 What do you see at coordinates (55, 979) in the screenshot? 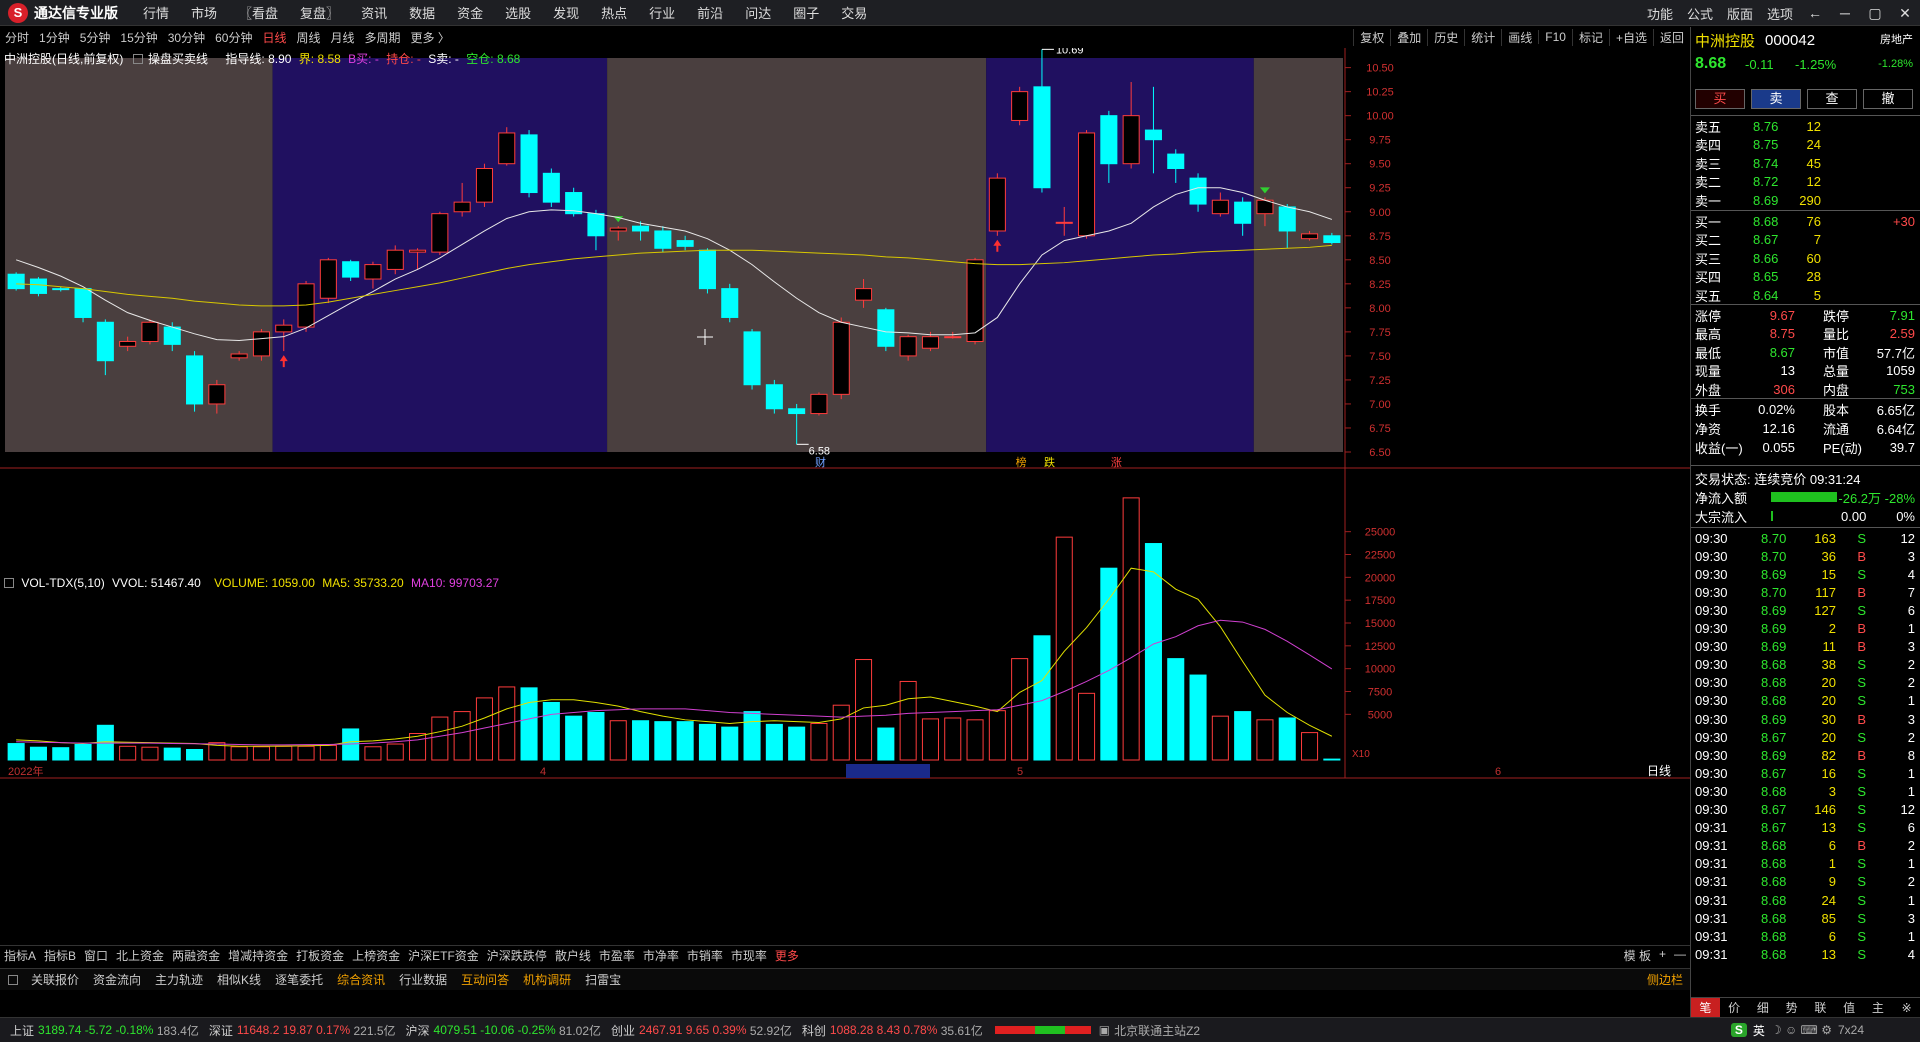
I see `tab-guanlian: 关联报价` at bounding box center [55, 979].